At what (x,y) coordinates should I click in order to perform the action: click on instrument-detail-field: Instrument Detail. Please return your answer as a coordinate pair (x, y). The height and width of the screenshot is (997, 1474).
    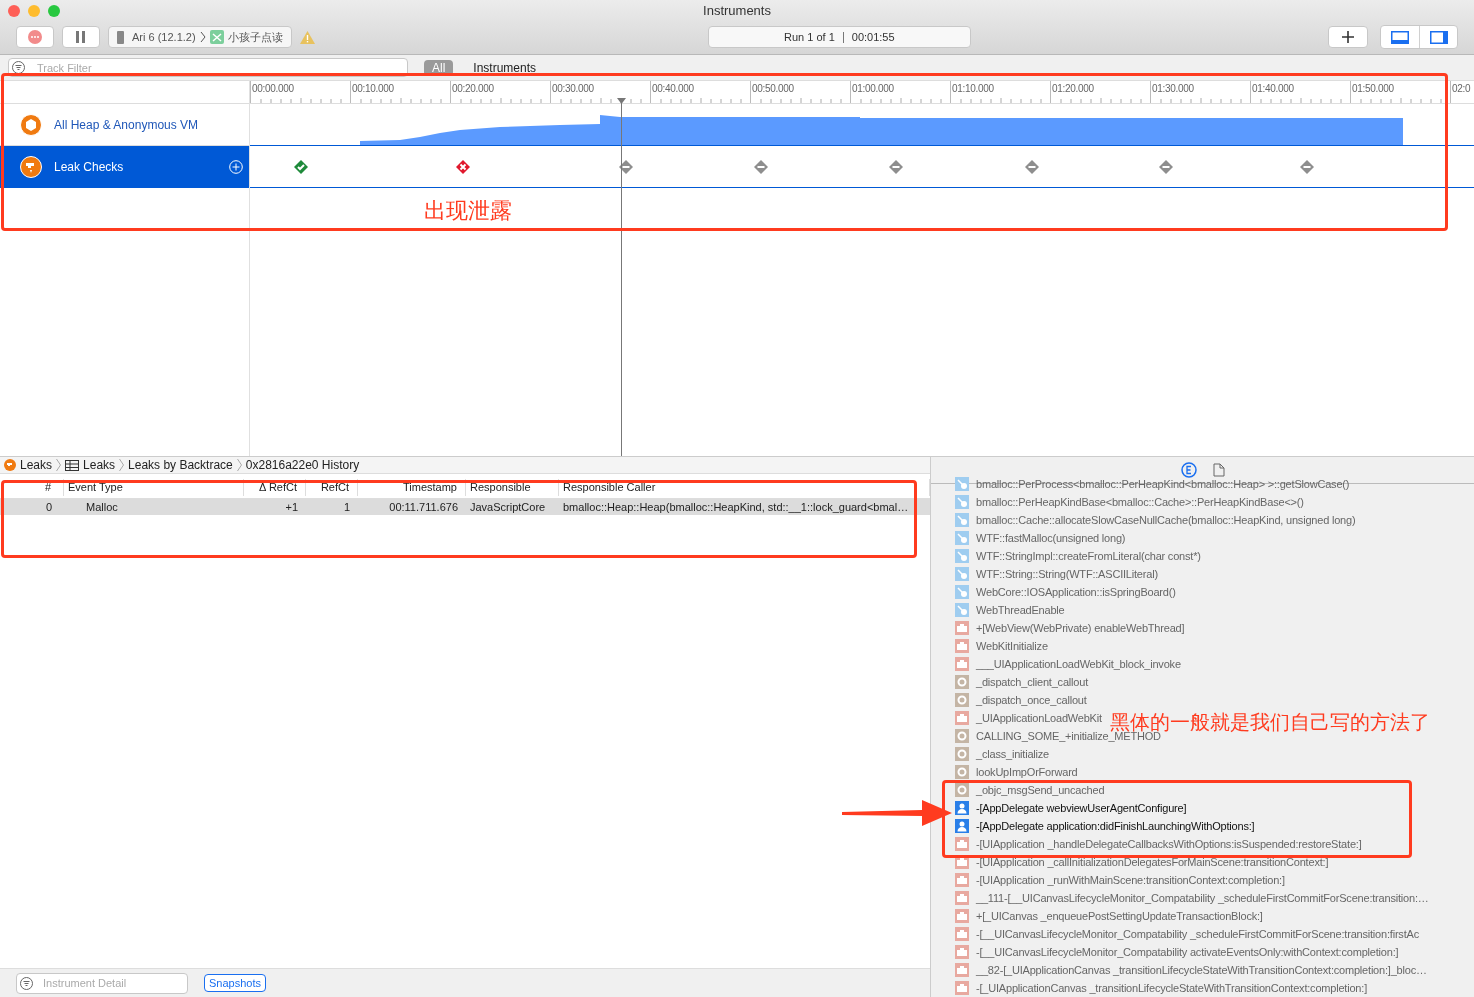
    Looking at the image, I should click on (102, 983).